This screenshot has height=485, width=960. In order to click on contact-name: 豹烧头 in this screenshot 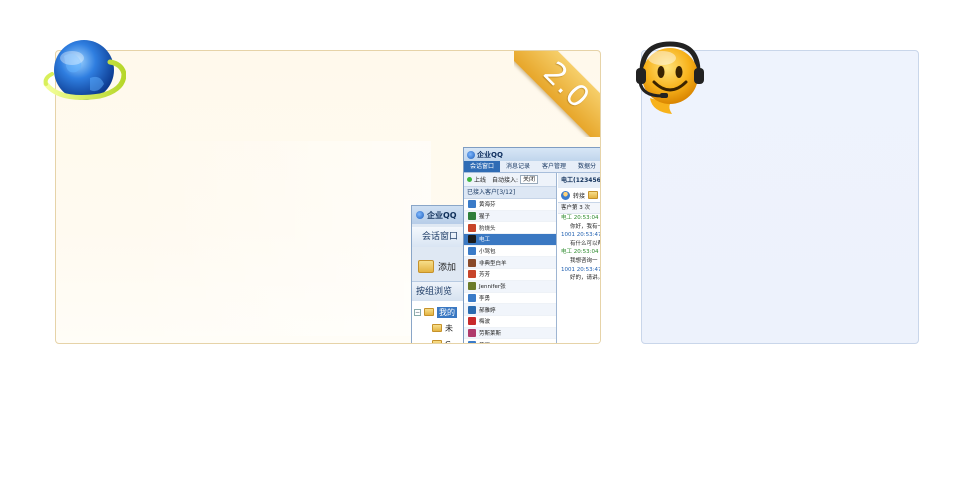, I will do `click(487, 228)`.